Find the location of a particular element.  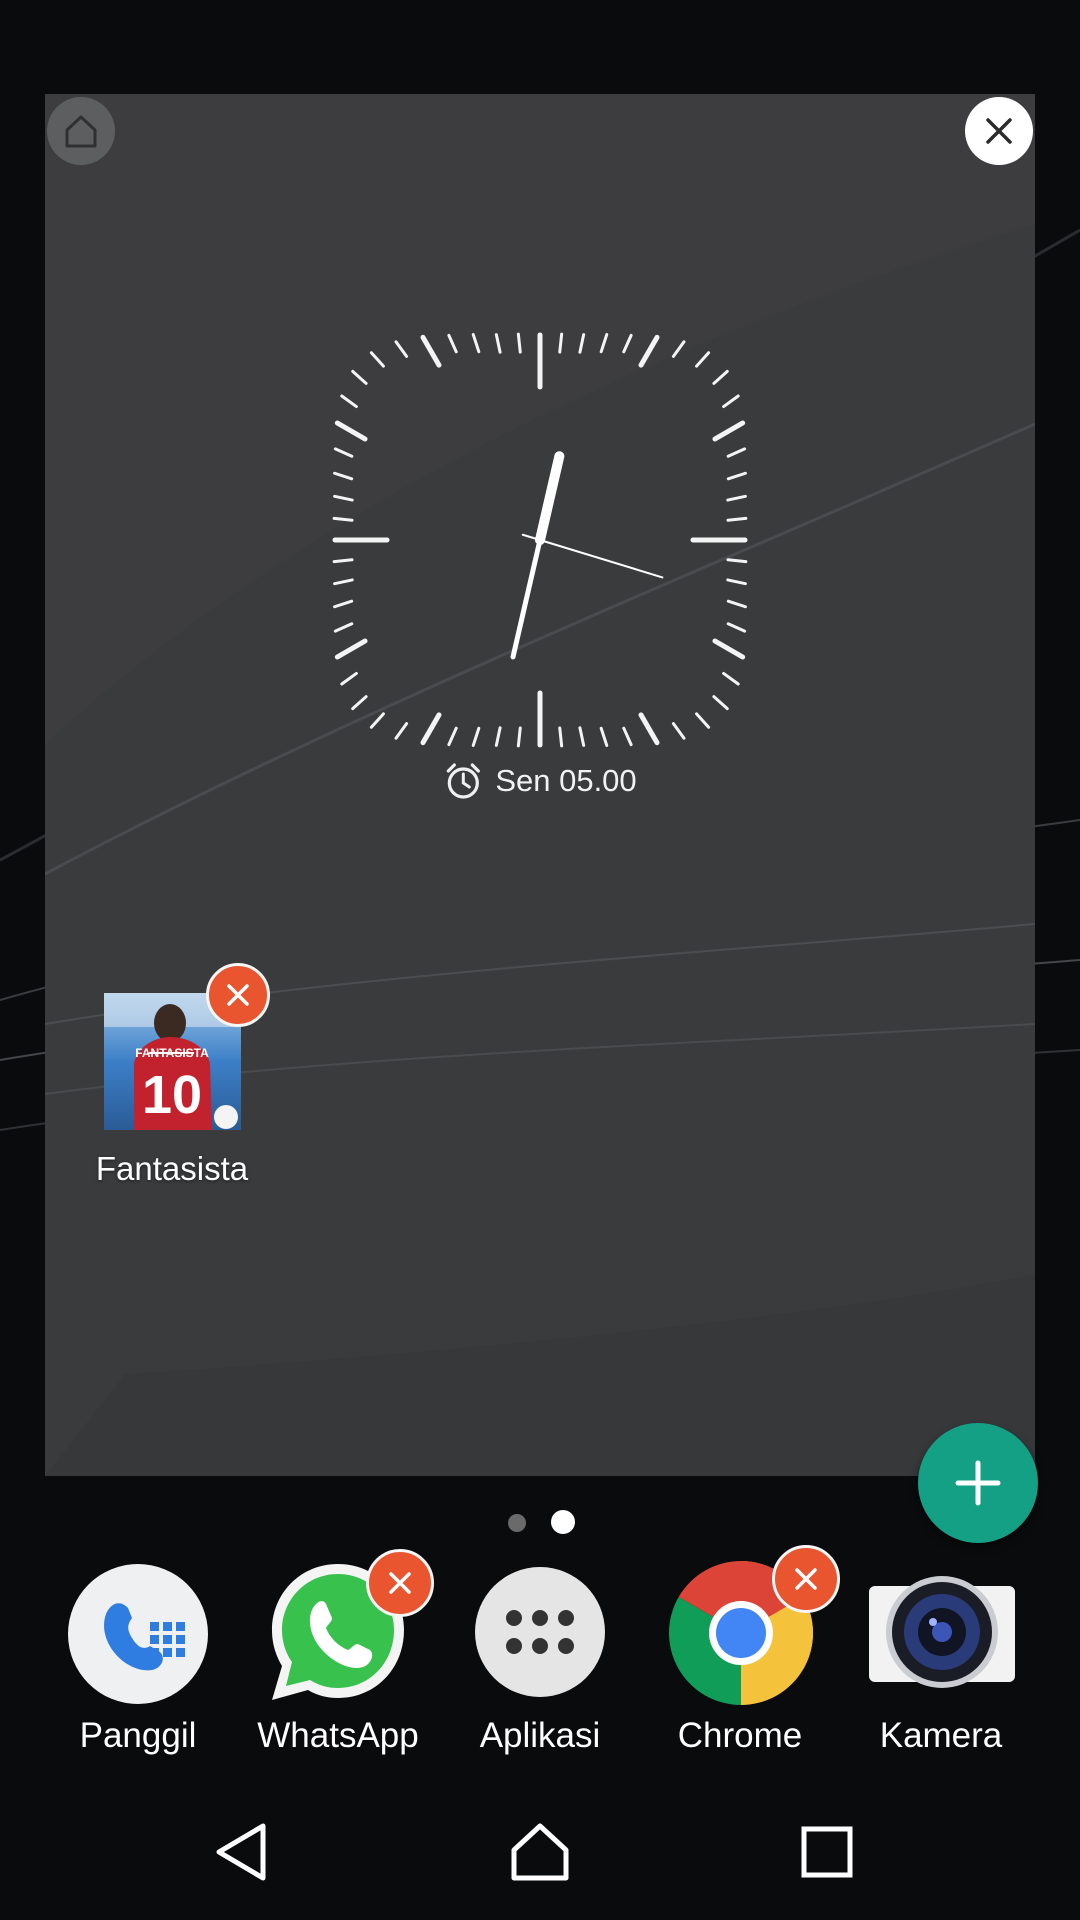

svg-text: FANTASISTA is located at coordinates (172, 1053).